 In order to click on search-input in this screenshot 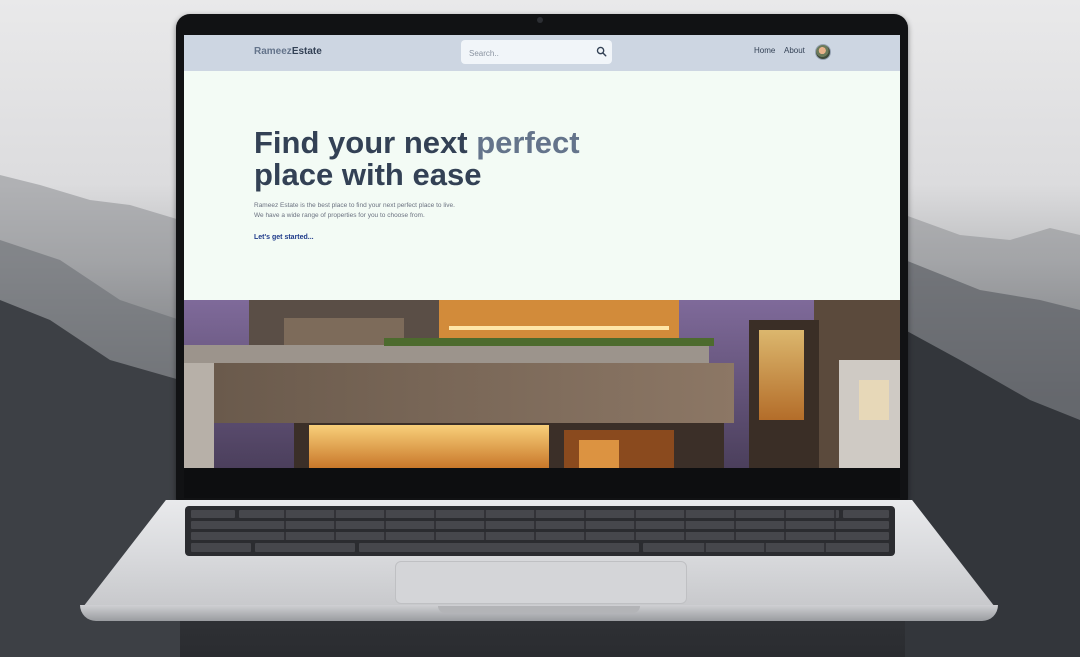, I will do `click(529, 53)`.